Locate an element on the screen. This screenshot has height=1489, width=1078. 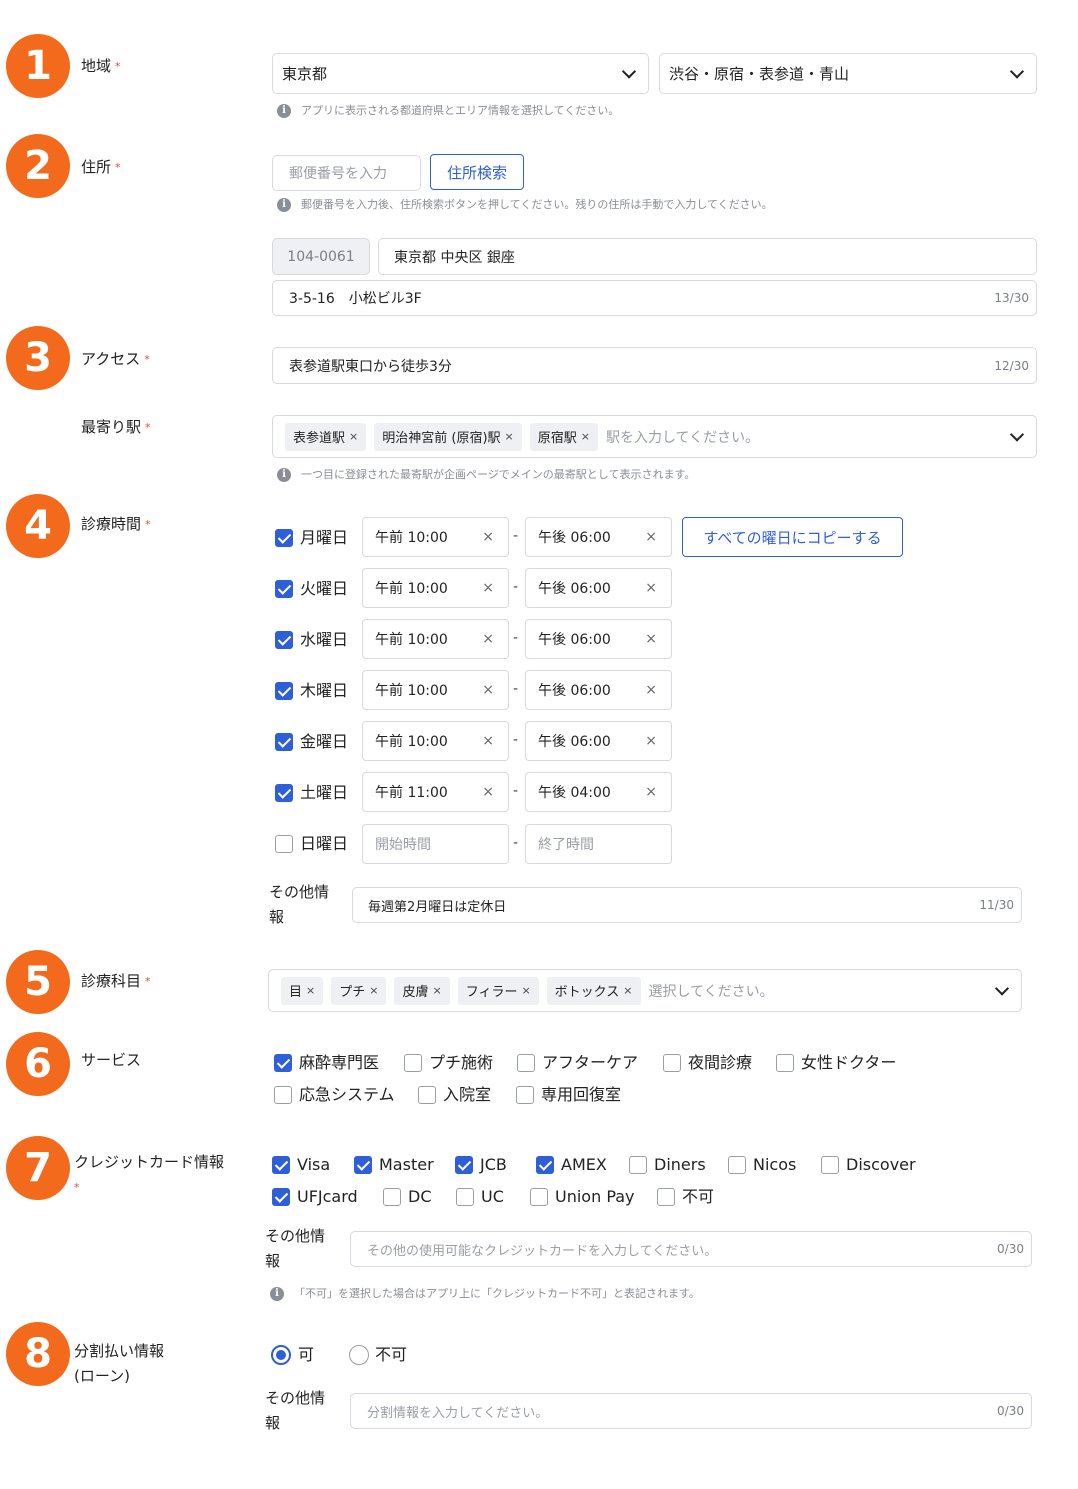
copy-all-days-button: すべての曜日にコピーする is located at coordinates (792, 537).